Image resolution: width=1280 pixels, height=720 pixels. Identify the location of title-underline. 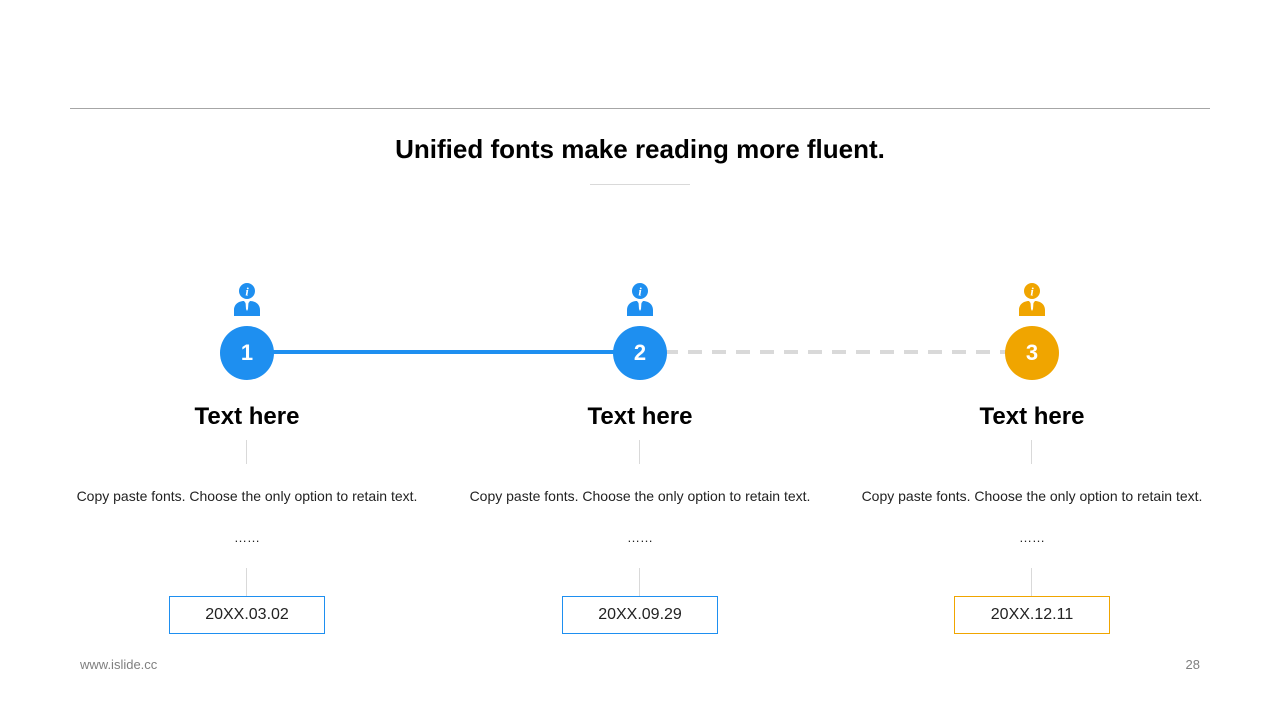
(640, 184).